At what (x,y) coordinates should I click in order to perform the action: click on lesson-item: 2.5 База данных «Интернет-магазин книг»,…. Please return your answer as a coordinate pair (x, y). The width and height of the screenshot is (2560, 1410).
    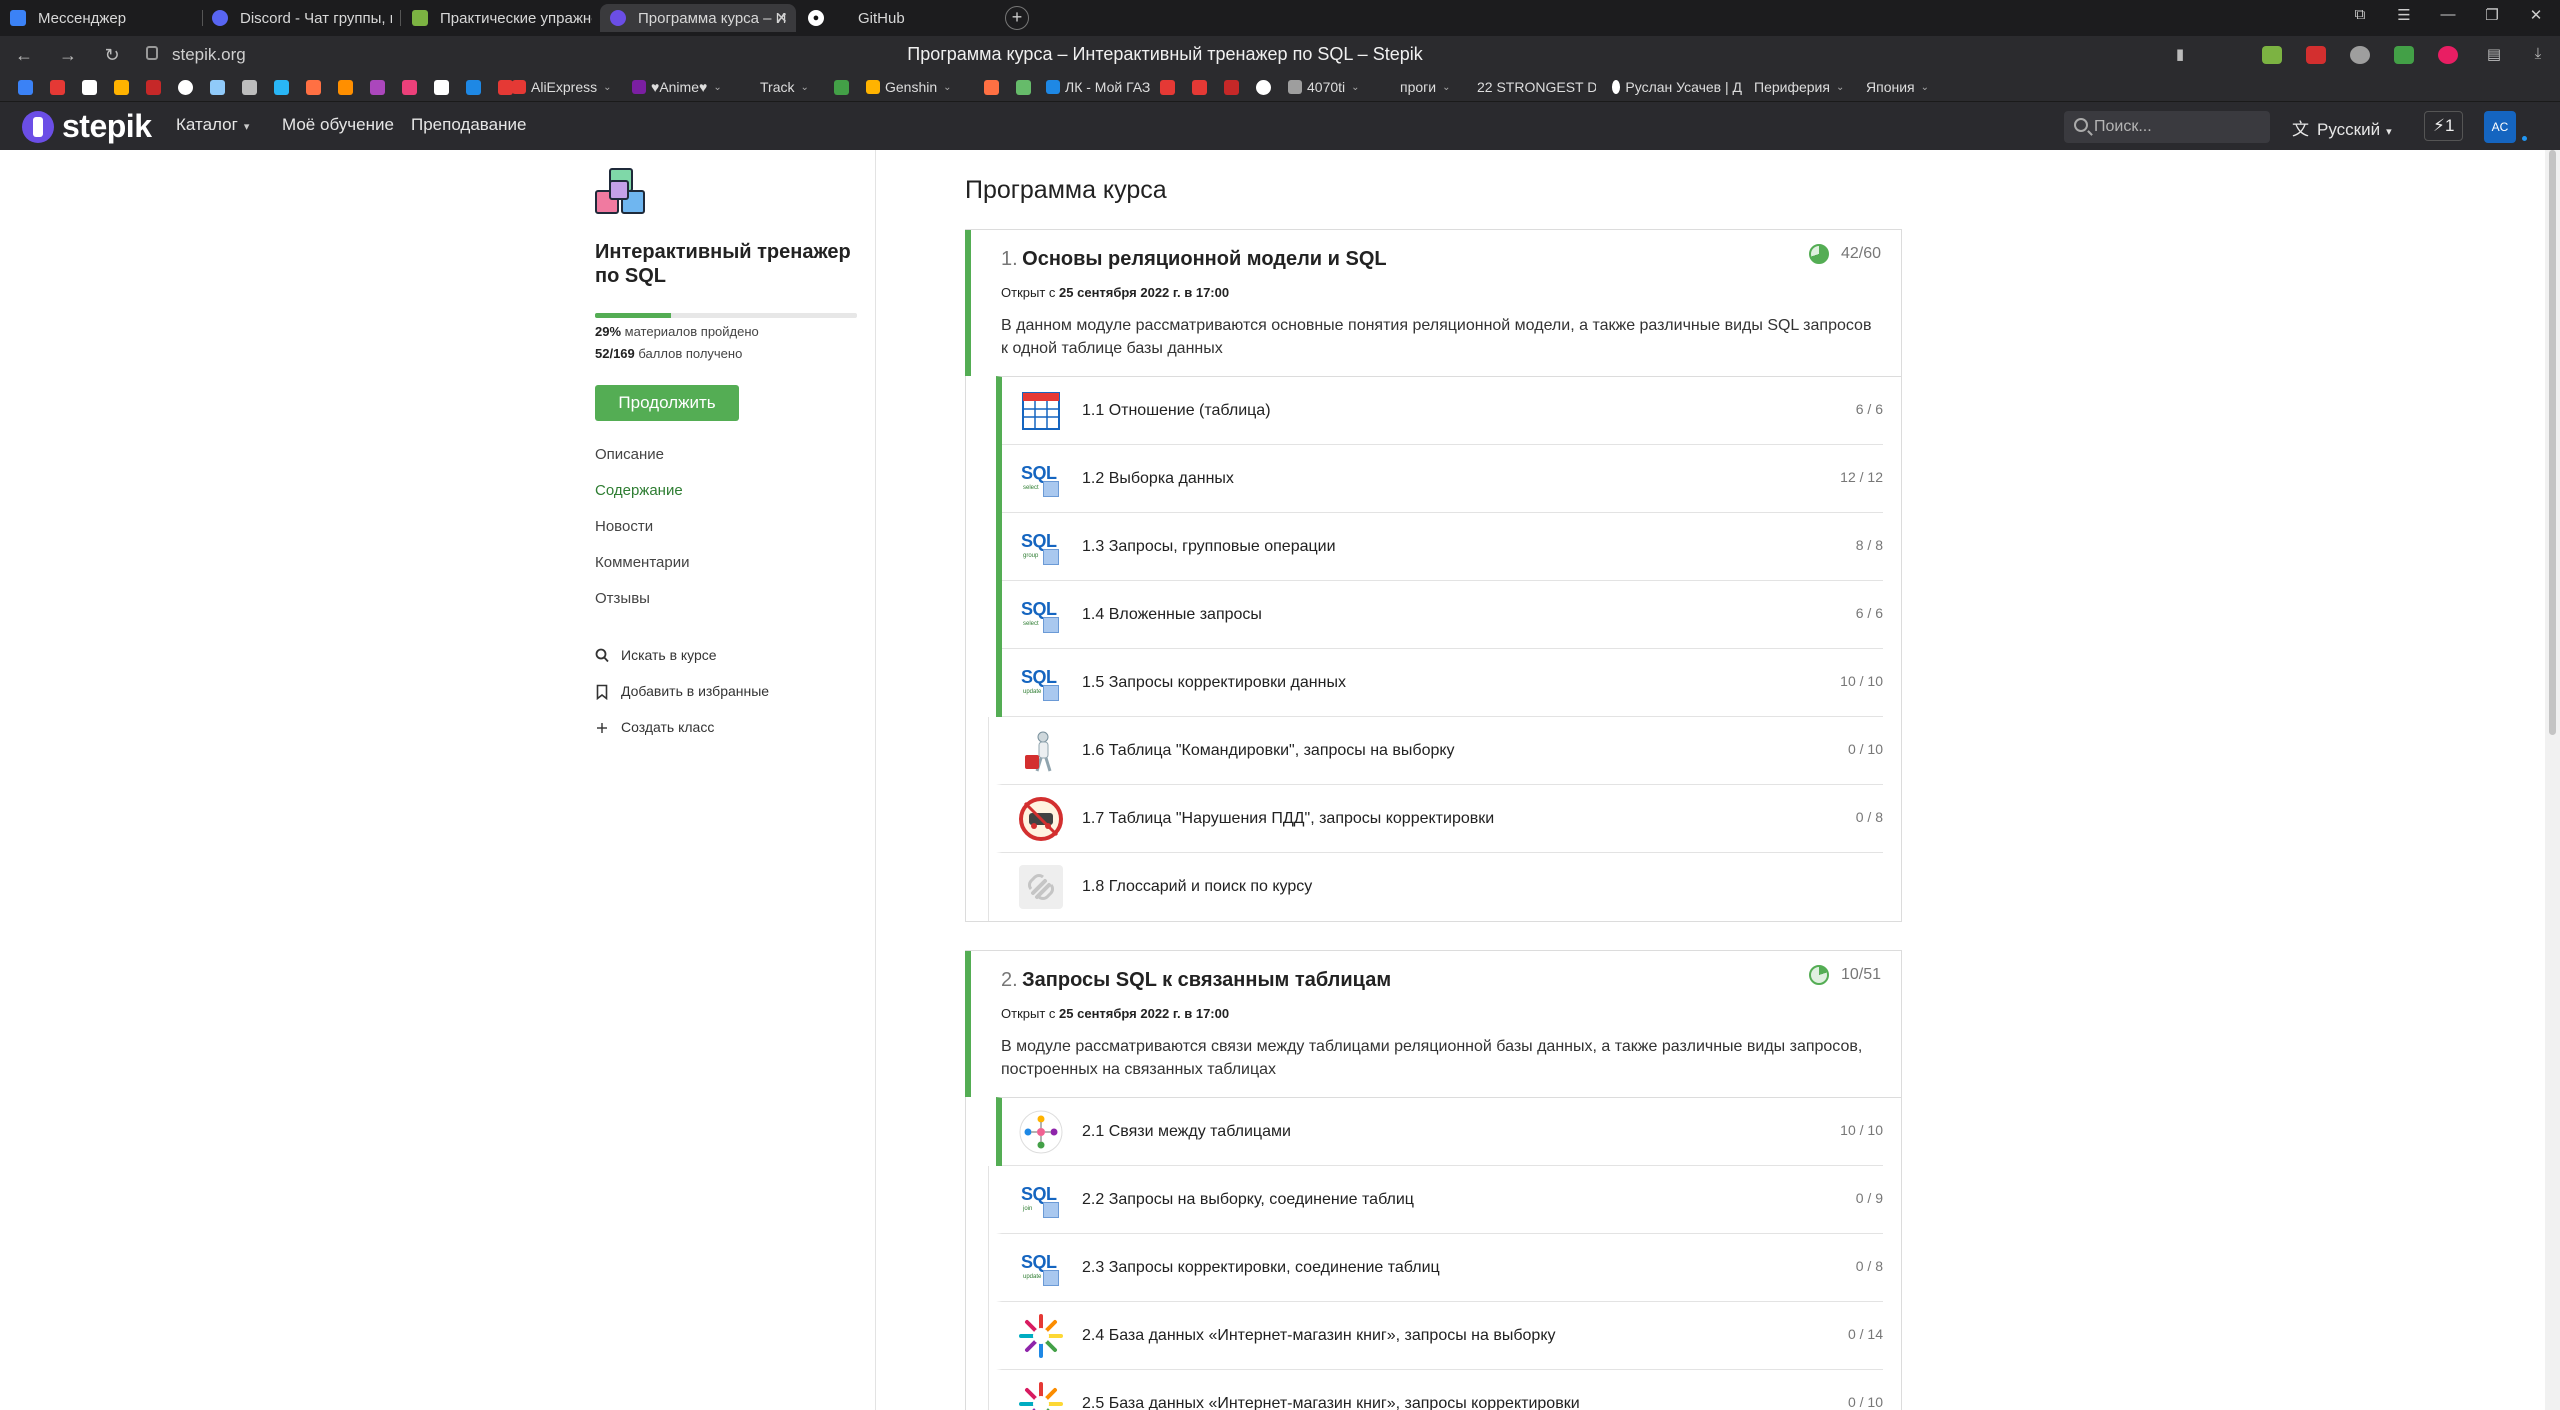
    Looking at the image, I should click on (1435, 1390).